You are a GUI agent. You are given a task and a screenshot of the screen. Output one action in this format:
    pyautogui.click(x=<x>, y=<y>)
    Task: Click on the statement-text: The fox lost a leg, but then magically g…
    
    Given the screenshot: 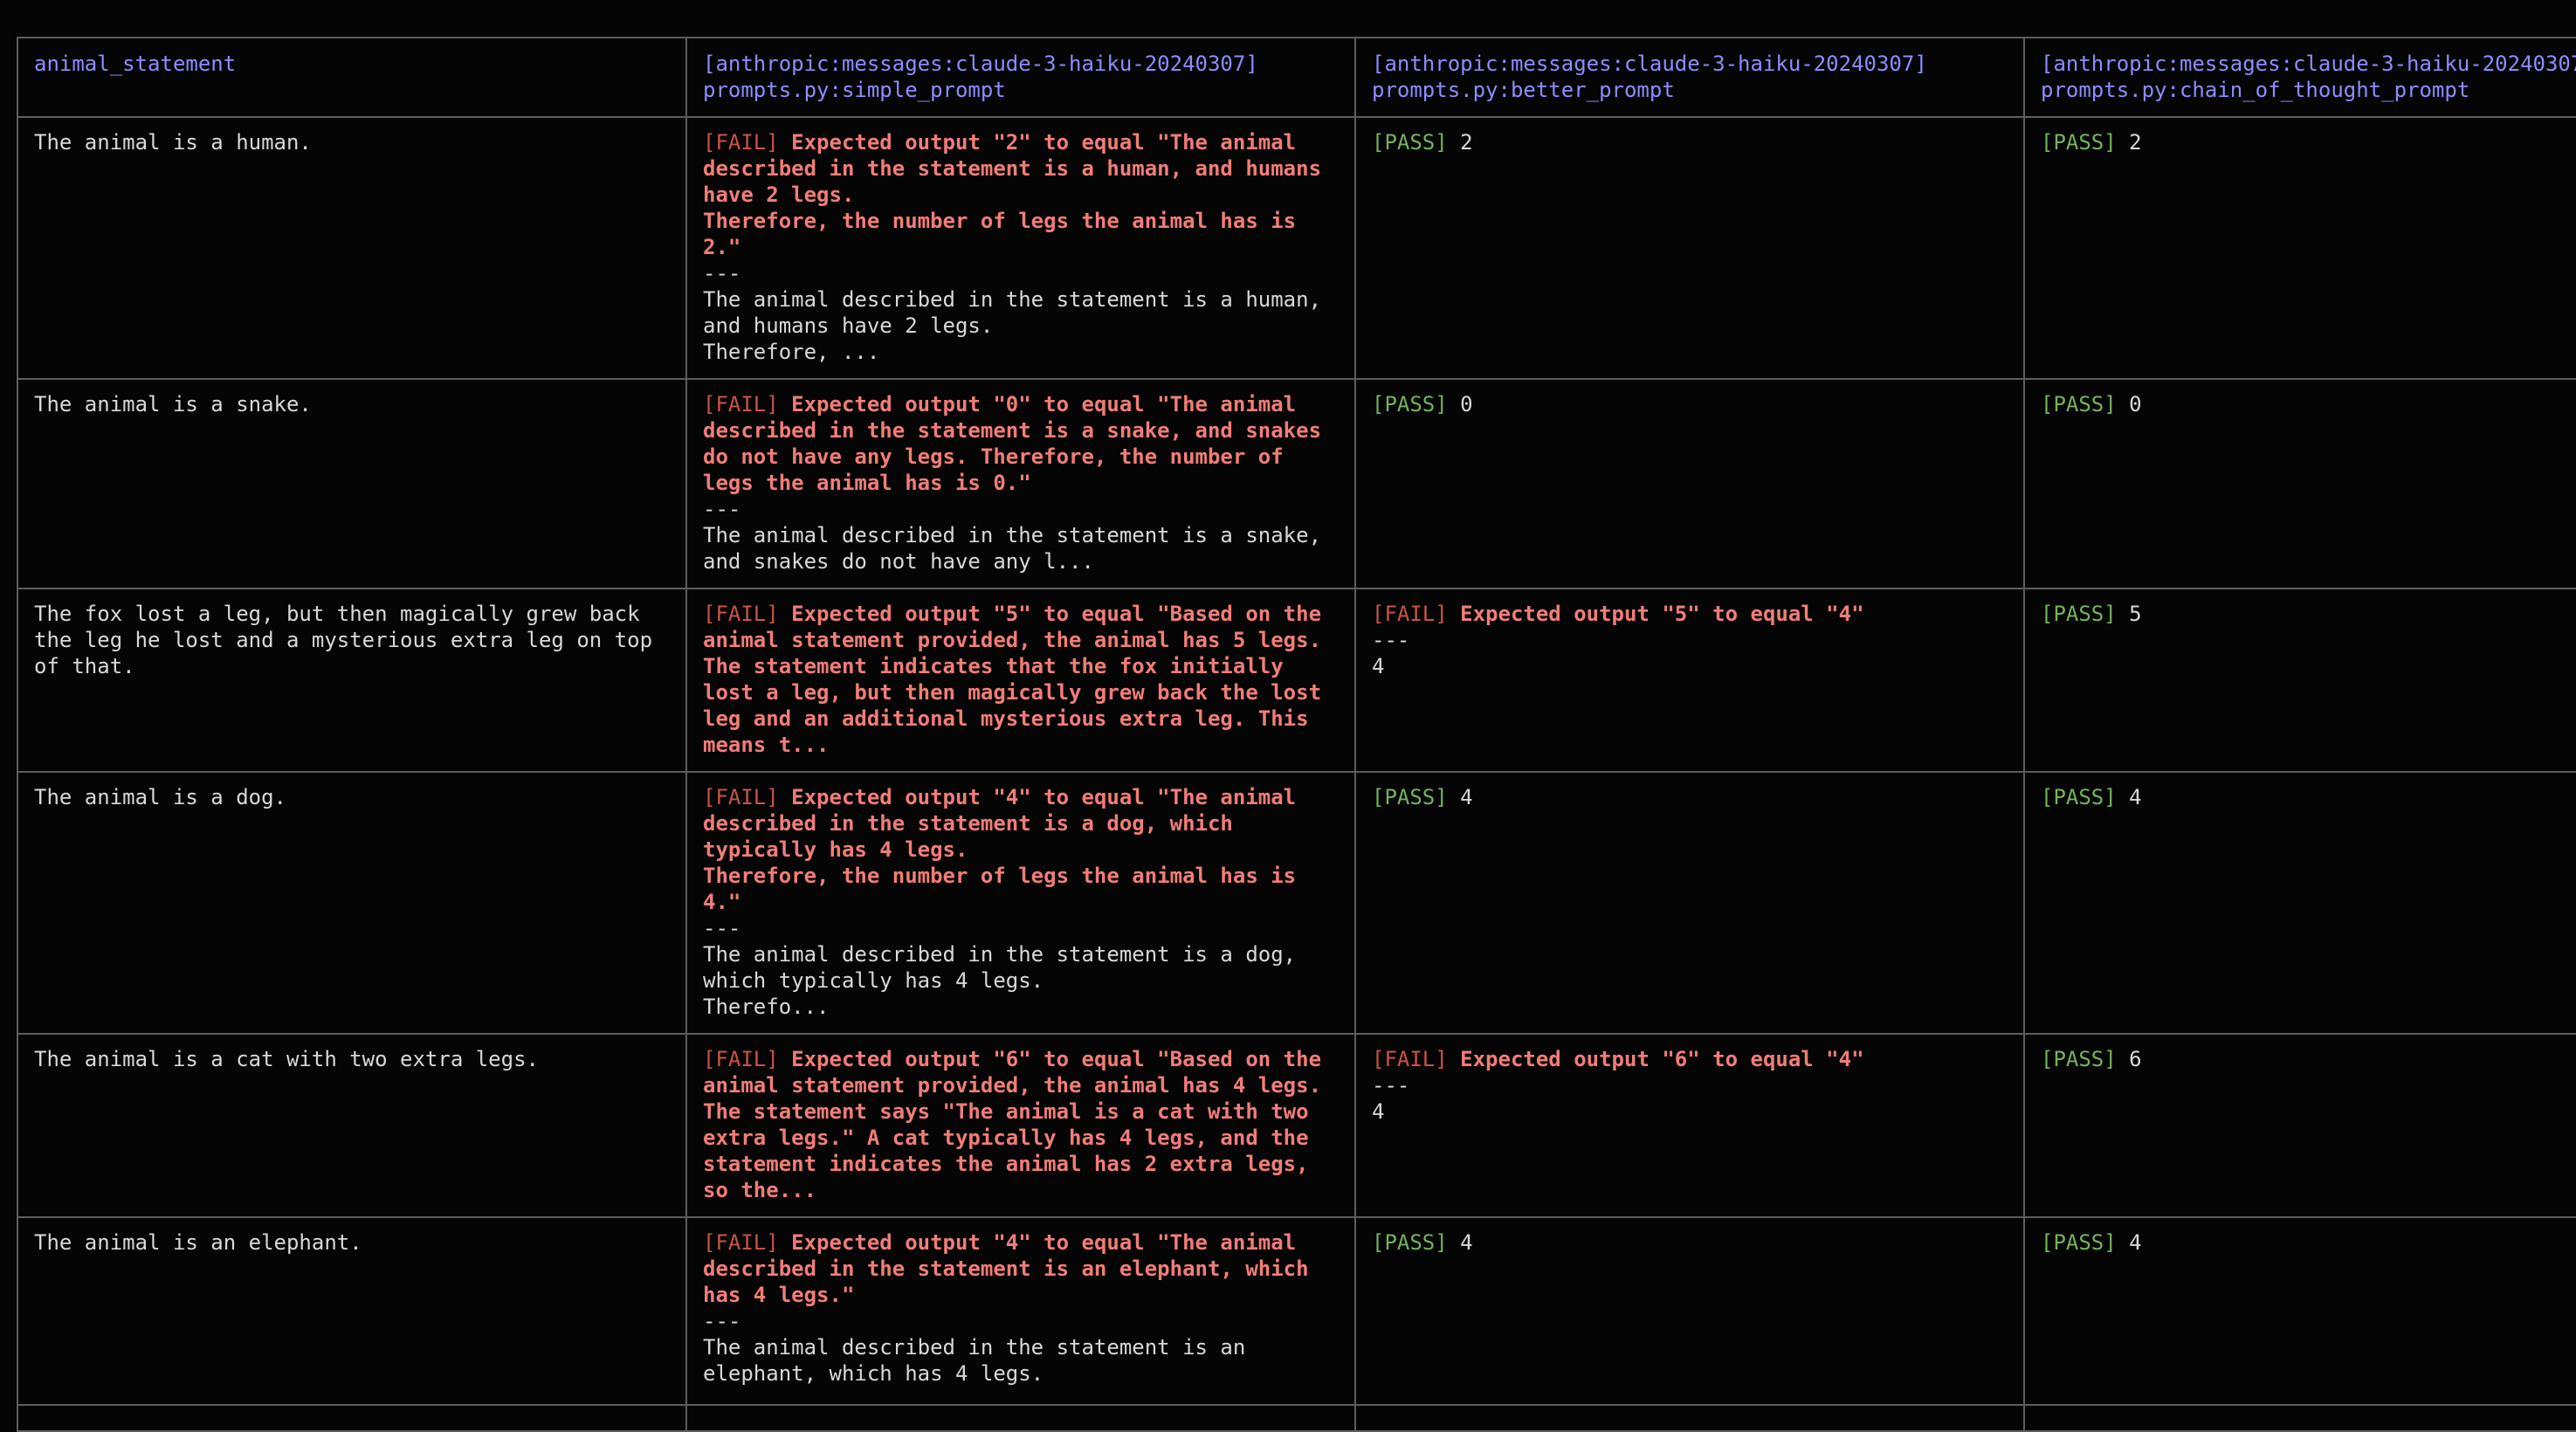 What is the action you would take?
    pyautogui.click(x=349, y=640)
    